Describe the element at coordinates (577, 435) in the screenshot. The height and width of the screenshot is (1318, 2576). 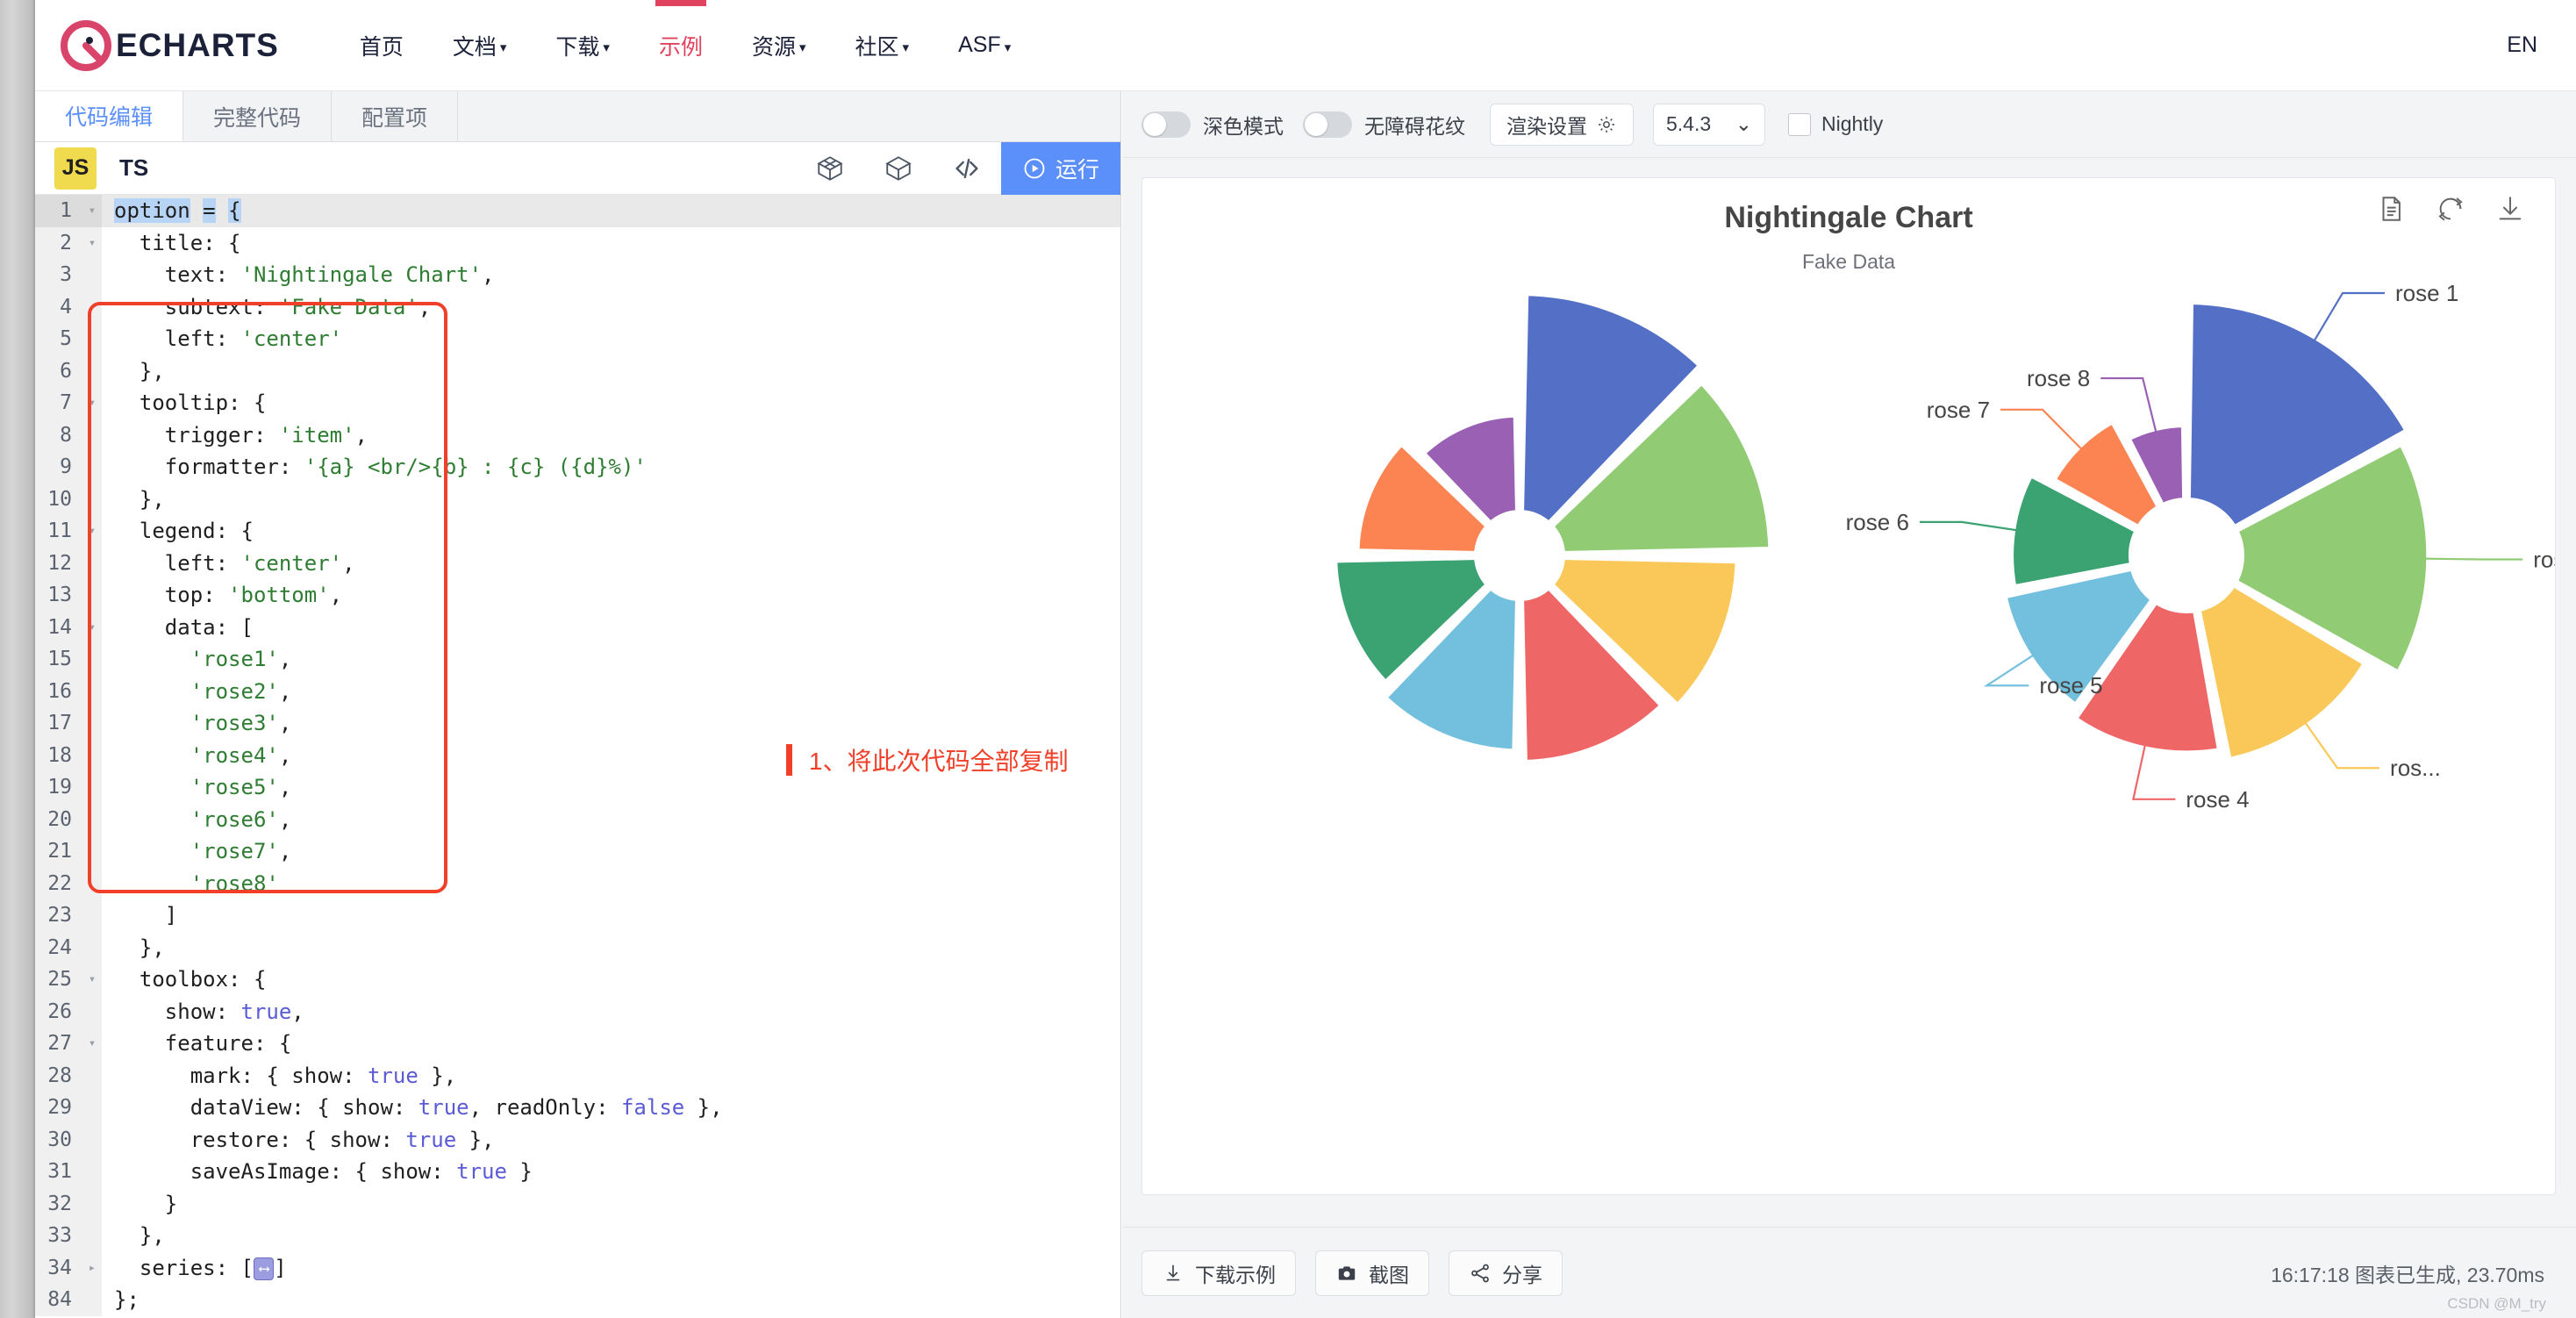
I see `code-line: 8 trigger: 'item',` at that location.